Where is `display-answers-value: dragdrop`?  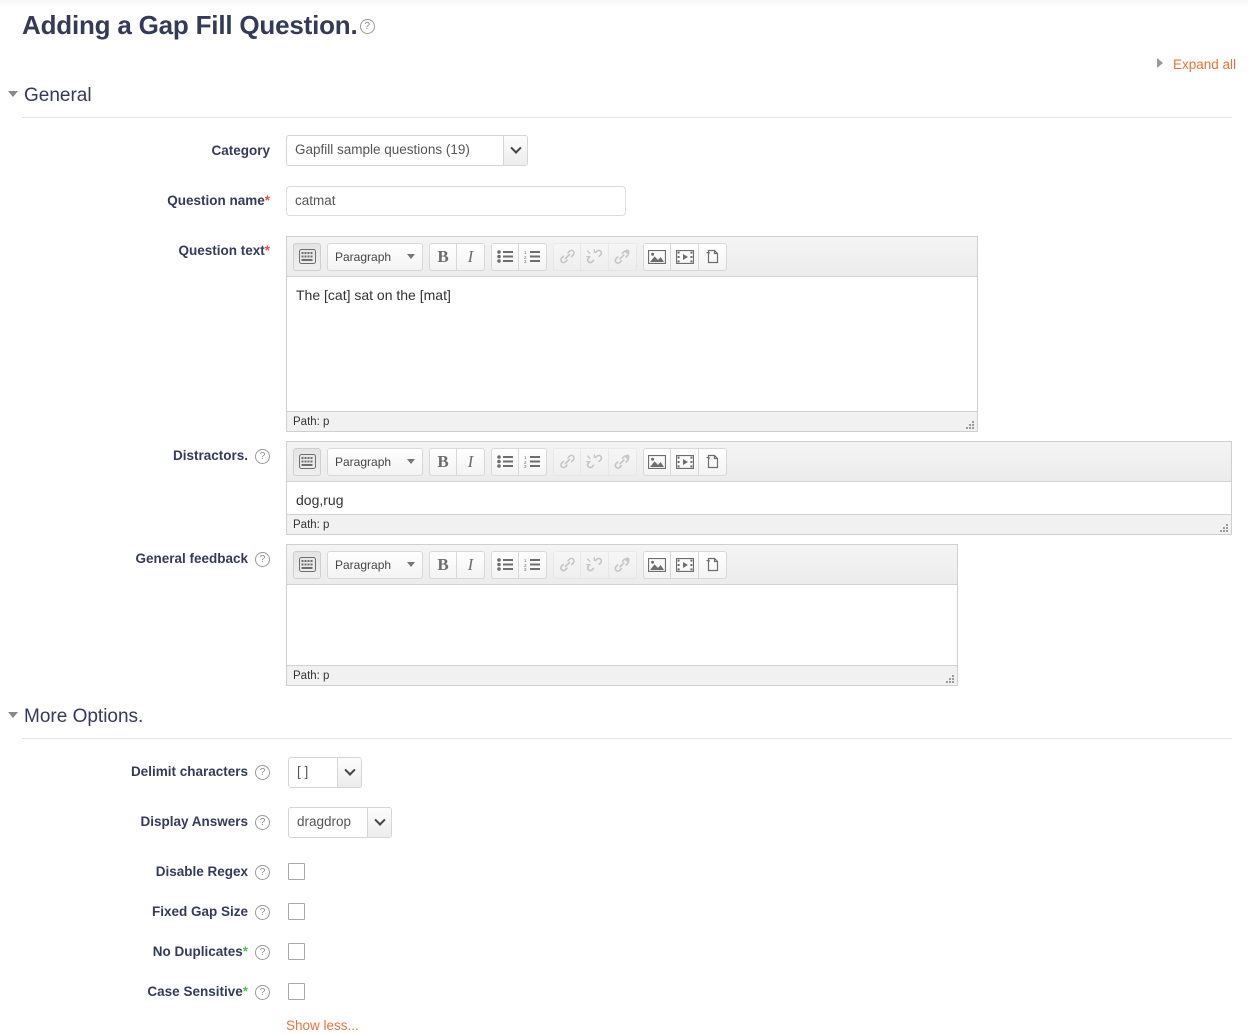
display-answers-value: dragdrop is located at coordinates (324, 821).